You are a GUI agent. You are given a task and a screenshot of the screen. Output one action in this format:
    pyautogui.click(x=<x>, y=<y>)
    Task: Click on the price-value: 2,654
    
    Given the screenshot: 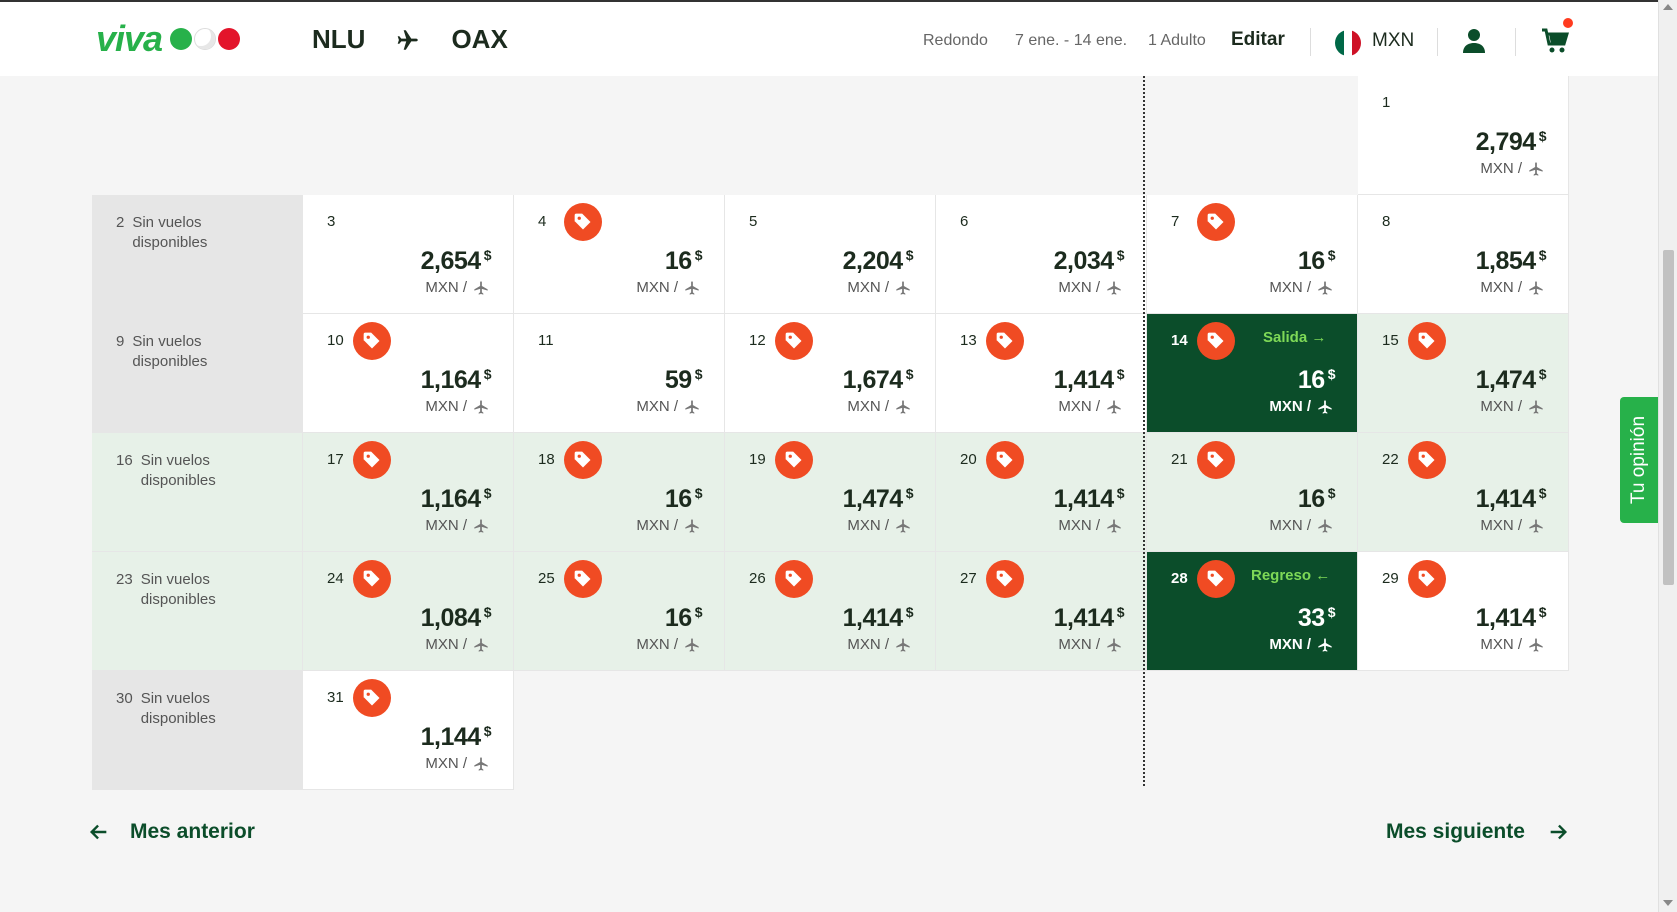 What is the action you would take?
    pyautogui.click(x=451, y=261)
    